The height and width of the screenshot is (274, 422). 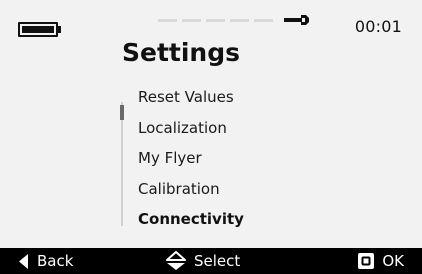 I want to click on select-button: Select, so click(x=203, y=261).